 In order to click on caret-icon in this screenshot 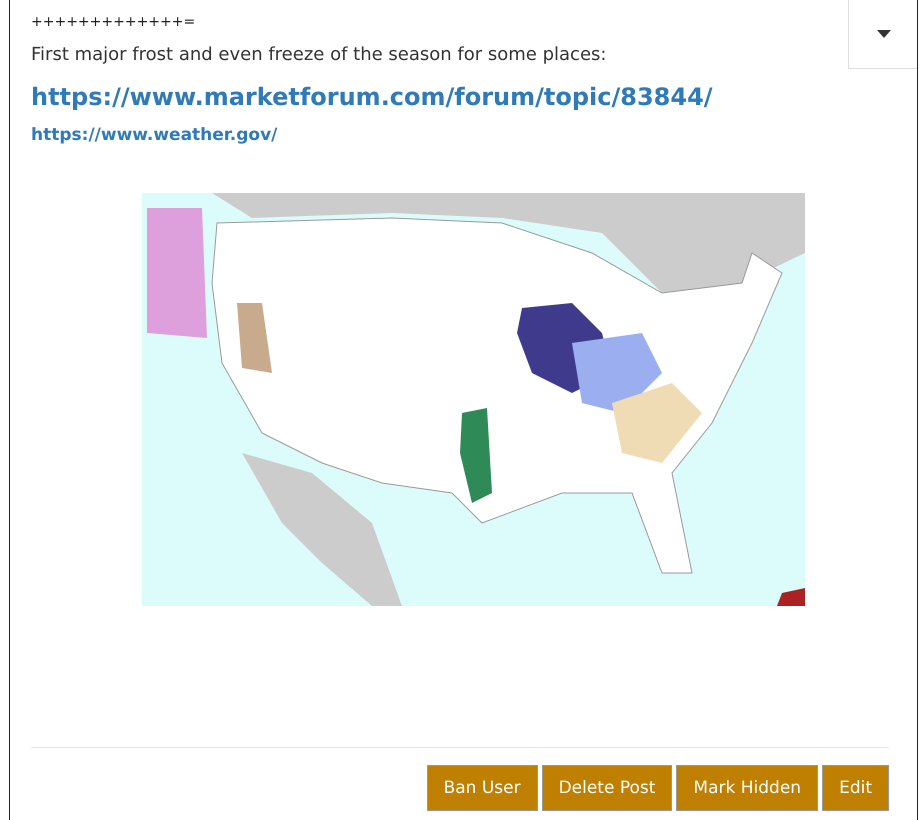, I will do `click(883, 34)`.